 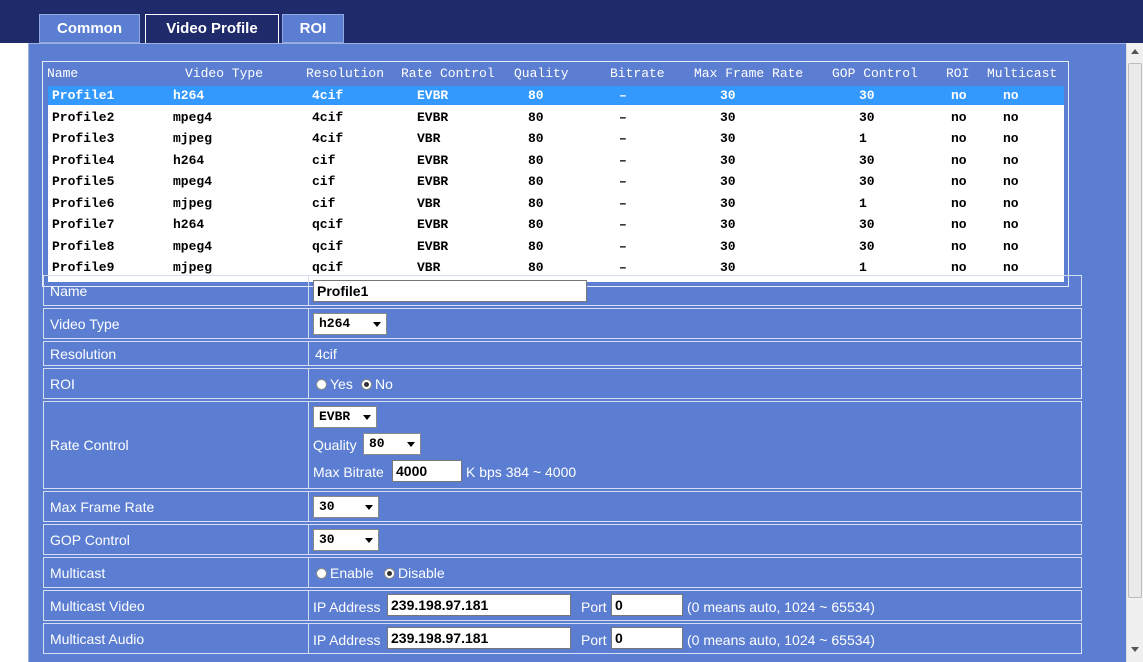 What do you see at coordinates (958, 73) in the screenshot?
I see `column-header-roi: ROI` at bounding box center [958, 73].